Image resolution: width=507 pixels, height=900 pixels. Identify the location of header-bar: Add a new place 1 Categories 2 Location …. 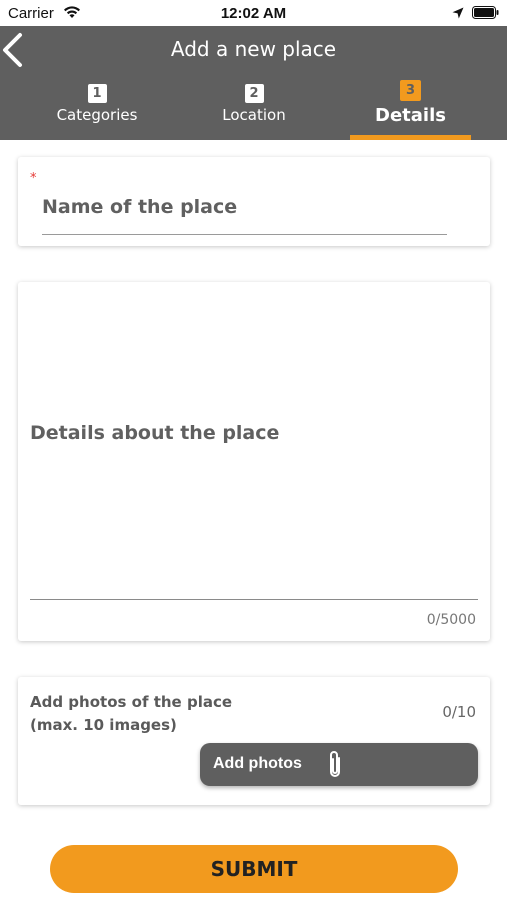
(253, 83).